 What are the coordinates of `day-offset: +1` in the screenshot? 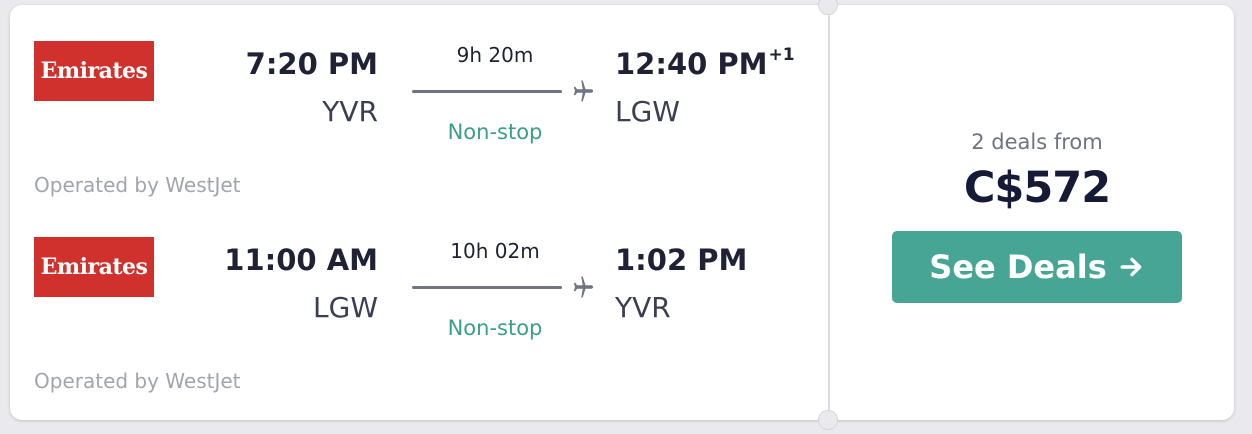 It's located at (781, 55).